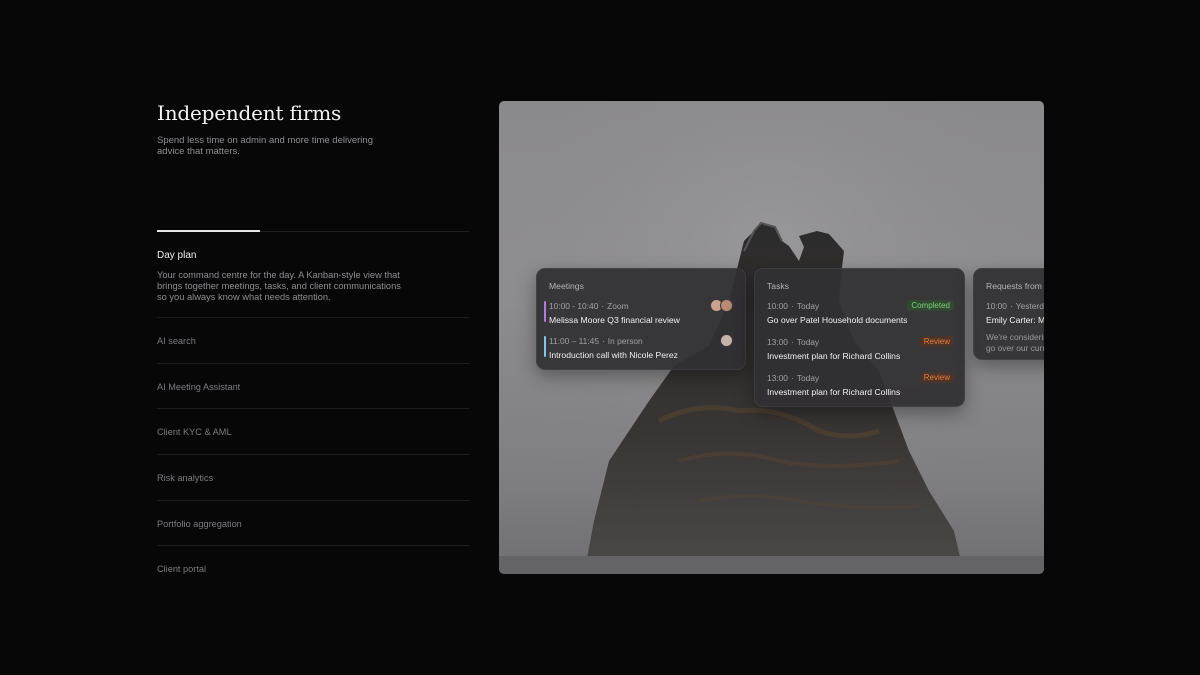  Describe the element at coordinates (614, 320) in the screenshot. I see `meeting-title: Melissa Moore Q3 financial review` at that location.